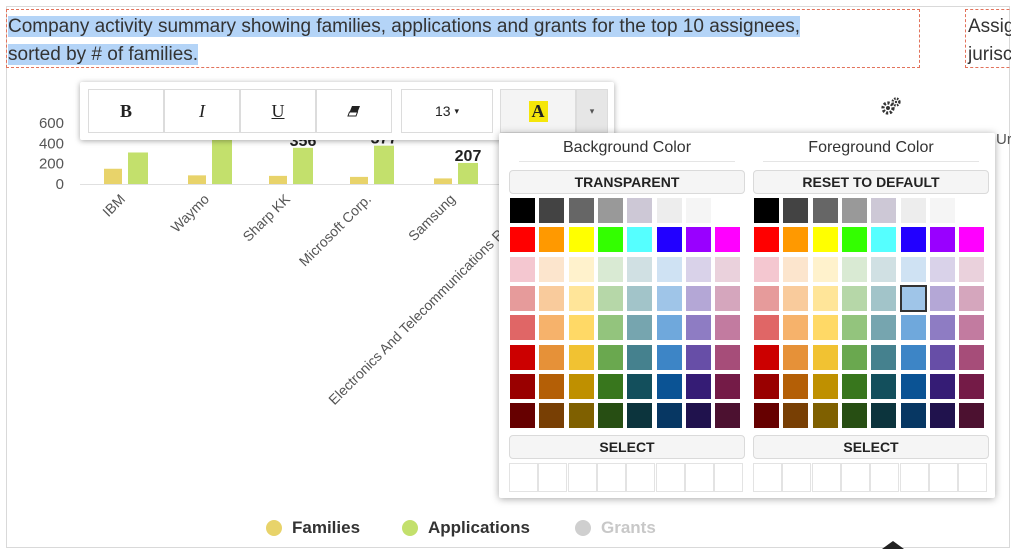  Describe the element at coordinates (592, 111) in the screenshot. I see `color-dropdown-button: ▾` at that location.